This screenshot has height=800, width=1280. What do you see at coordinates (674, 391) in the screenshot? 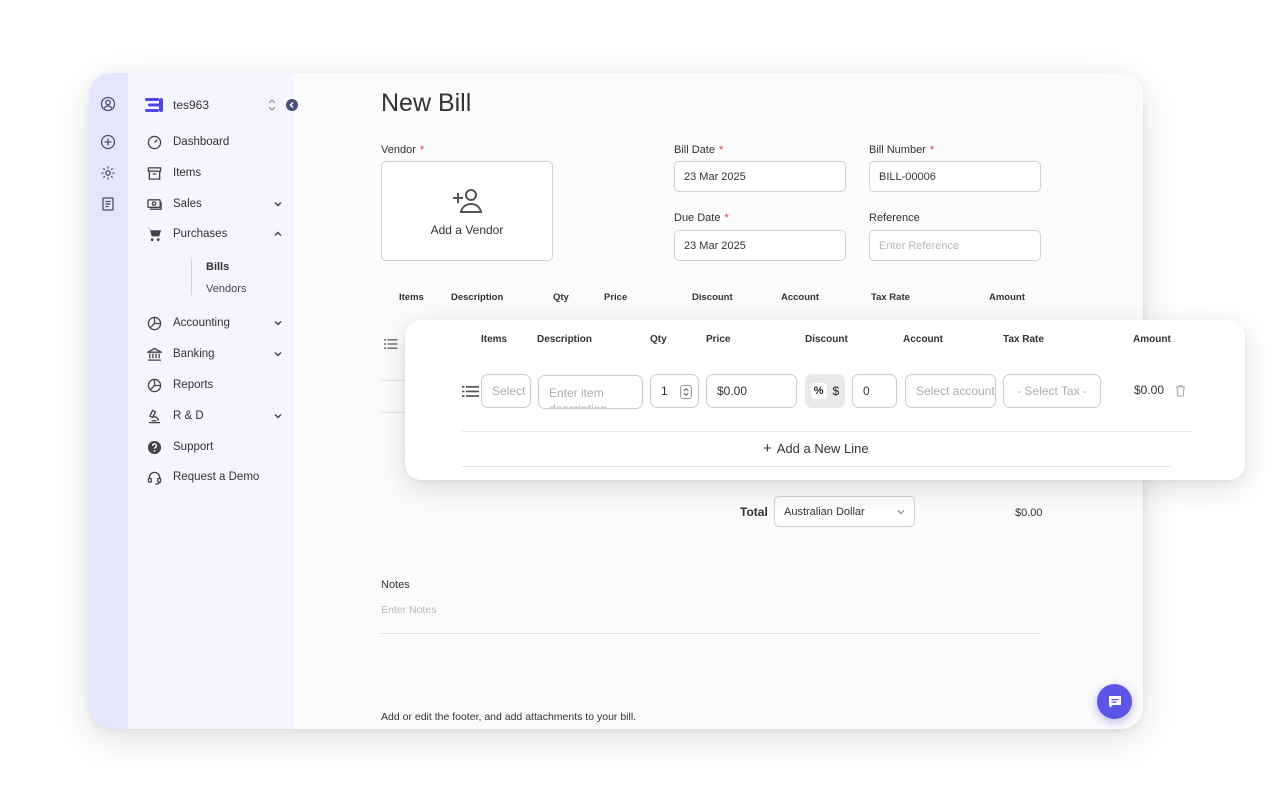
I see `qty-input: 1` at bounding box center [674, 391].